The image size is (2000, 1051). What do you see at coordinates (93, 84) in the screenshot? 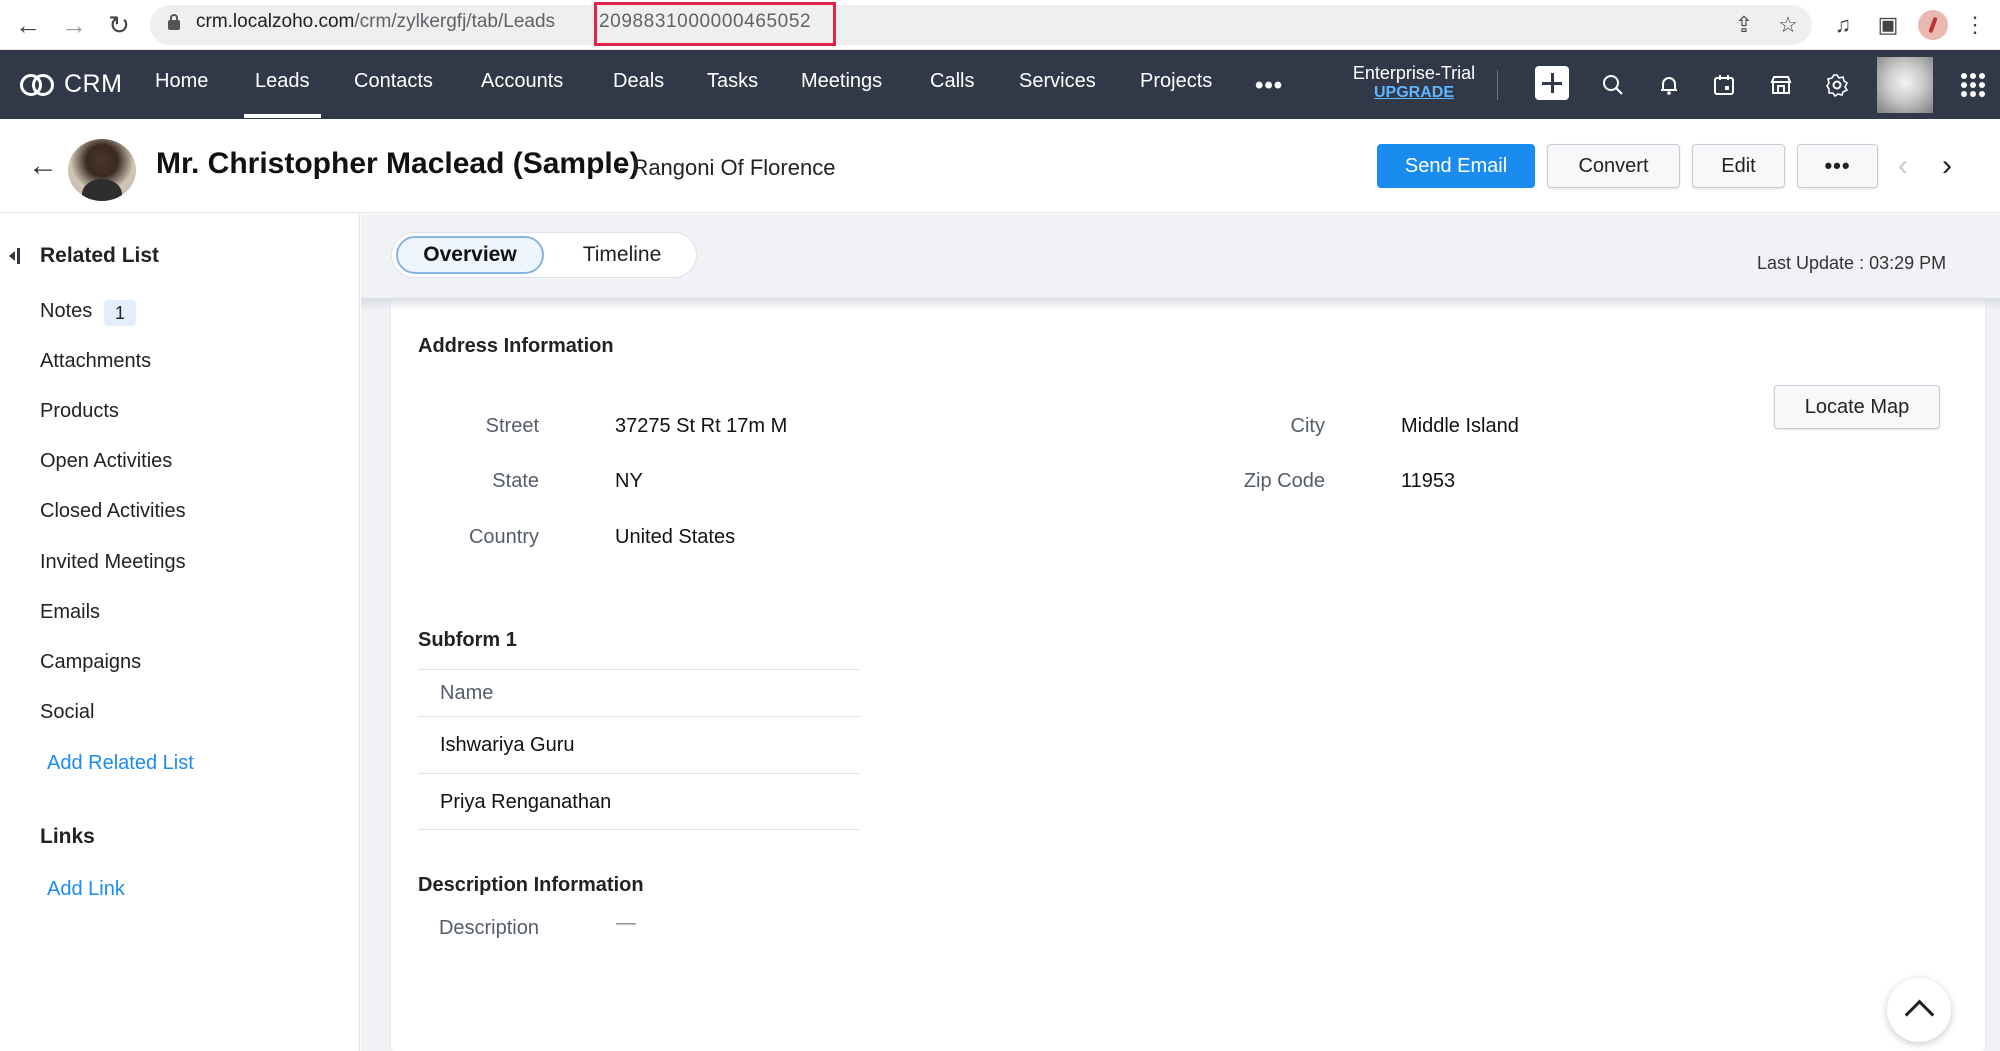
I see `app-name: CRM` at bounding box center [93, 84].